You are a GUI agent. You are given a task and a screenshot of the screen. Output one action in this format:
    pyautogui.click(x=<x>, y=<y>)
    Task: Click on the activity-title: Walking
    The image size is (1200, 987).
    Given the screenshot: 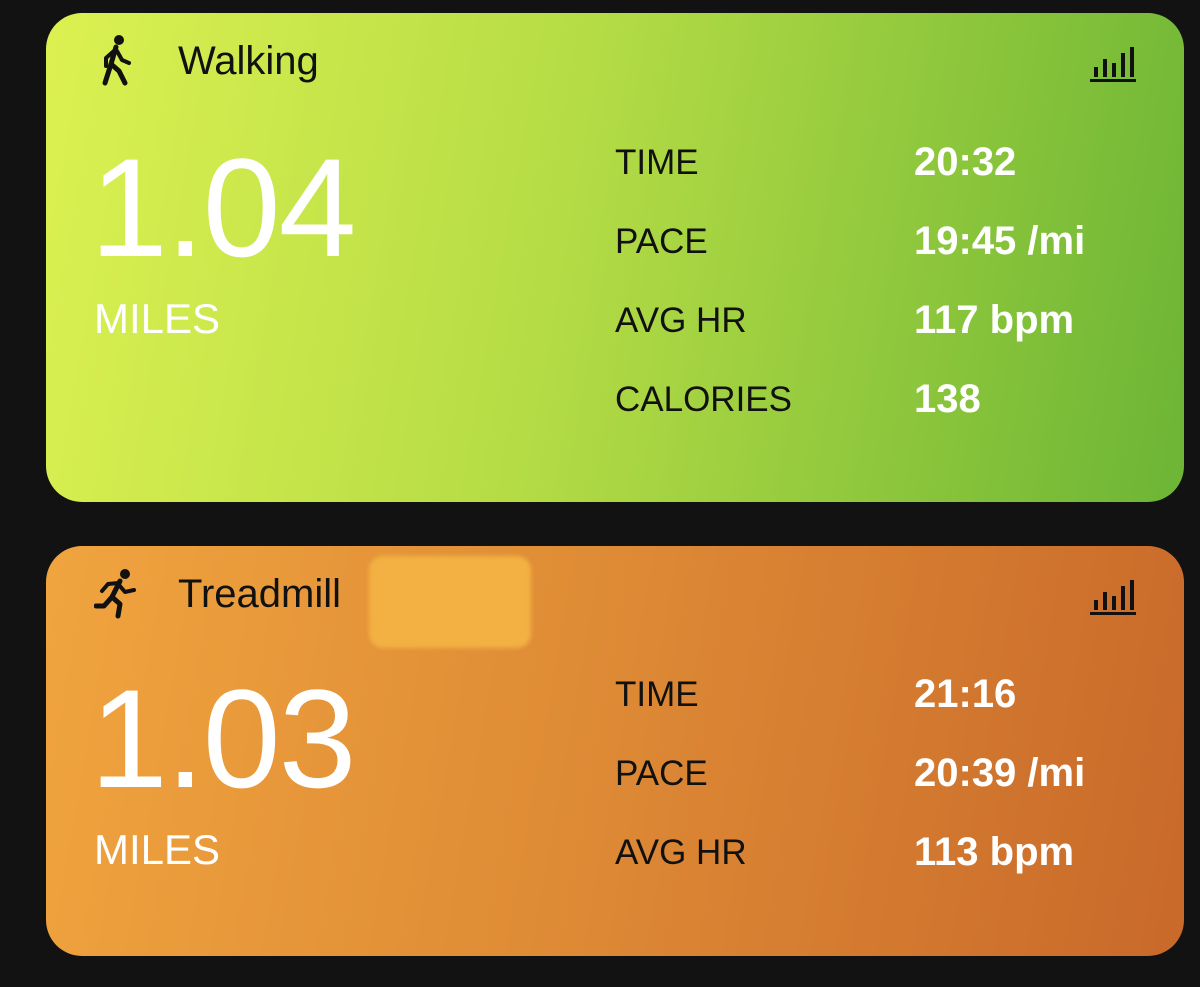 What is the action you would take?
    pyautogui.click(x=248, y=60)
    